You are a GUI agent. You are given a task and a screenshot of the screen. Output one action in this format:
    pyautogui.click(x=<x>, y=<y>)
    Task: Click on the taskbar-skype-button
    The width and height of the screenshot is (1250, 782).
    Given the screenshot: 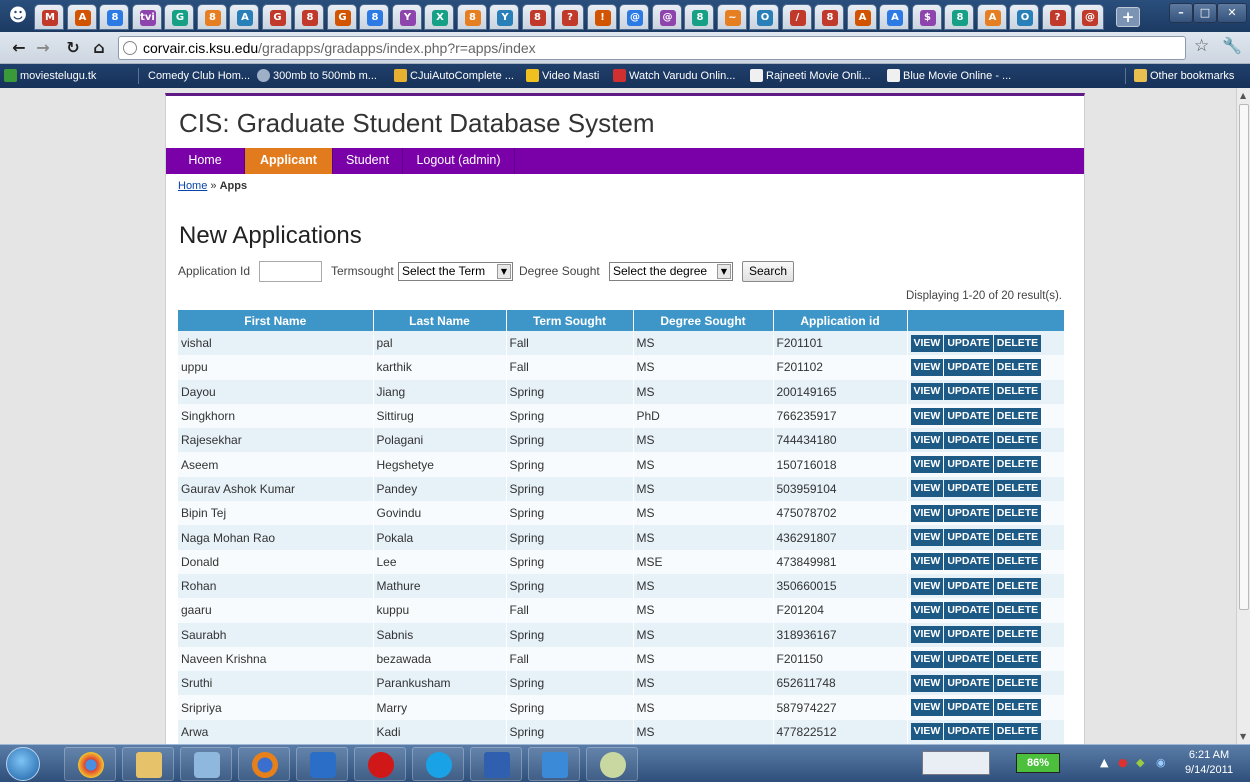 What is the action you would take?
    pyautogui.click(x=438, y=764)
    